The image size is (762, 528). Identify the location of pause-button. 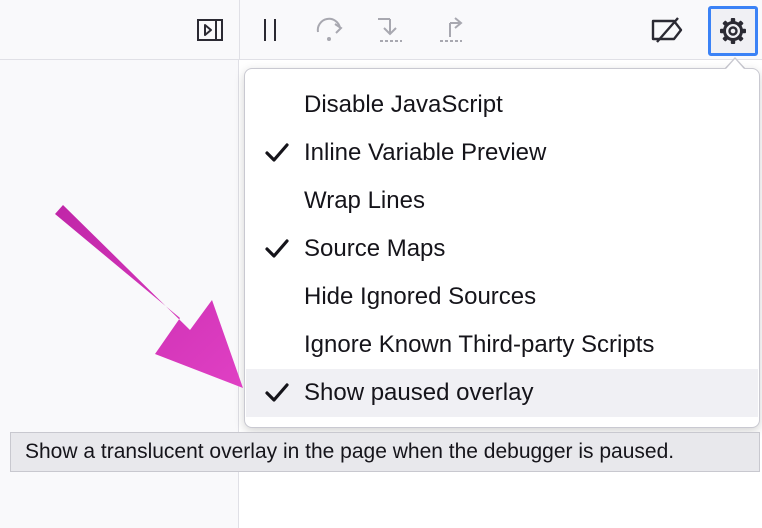
(270, 30).